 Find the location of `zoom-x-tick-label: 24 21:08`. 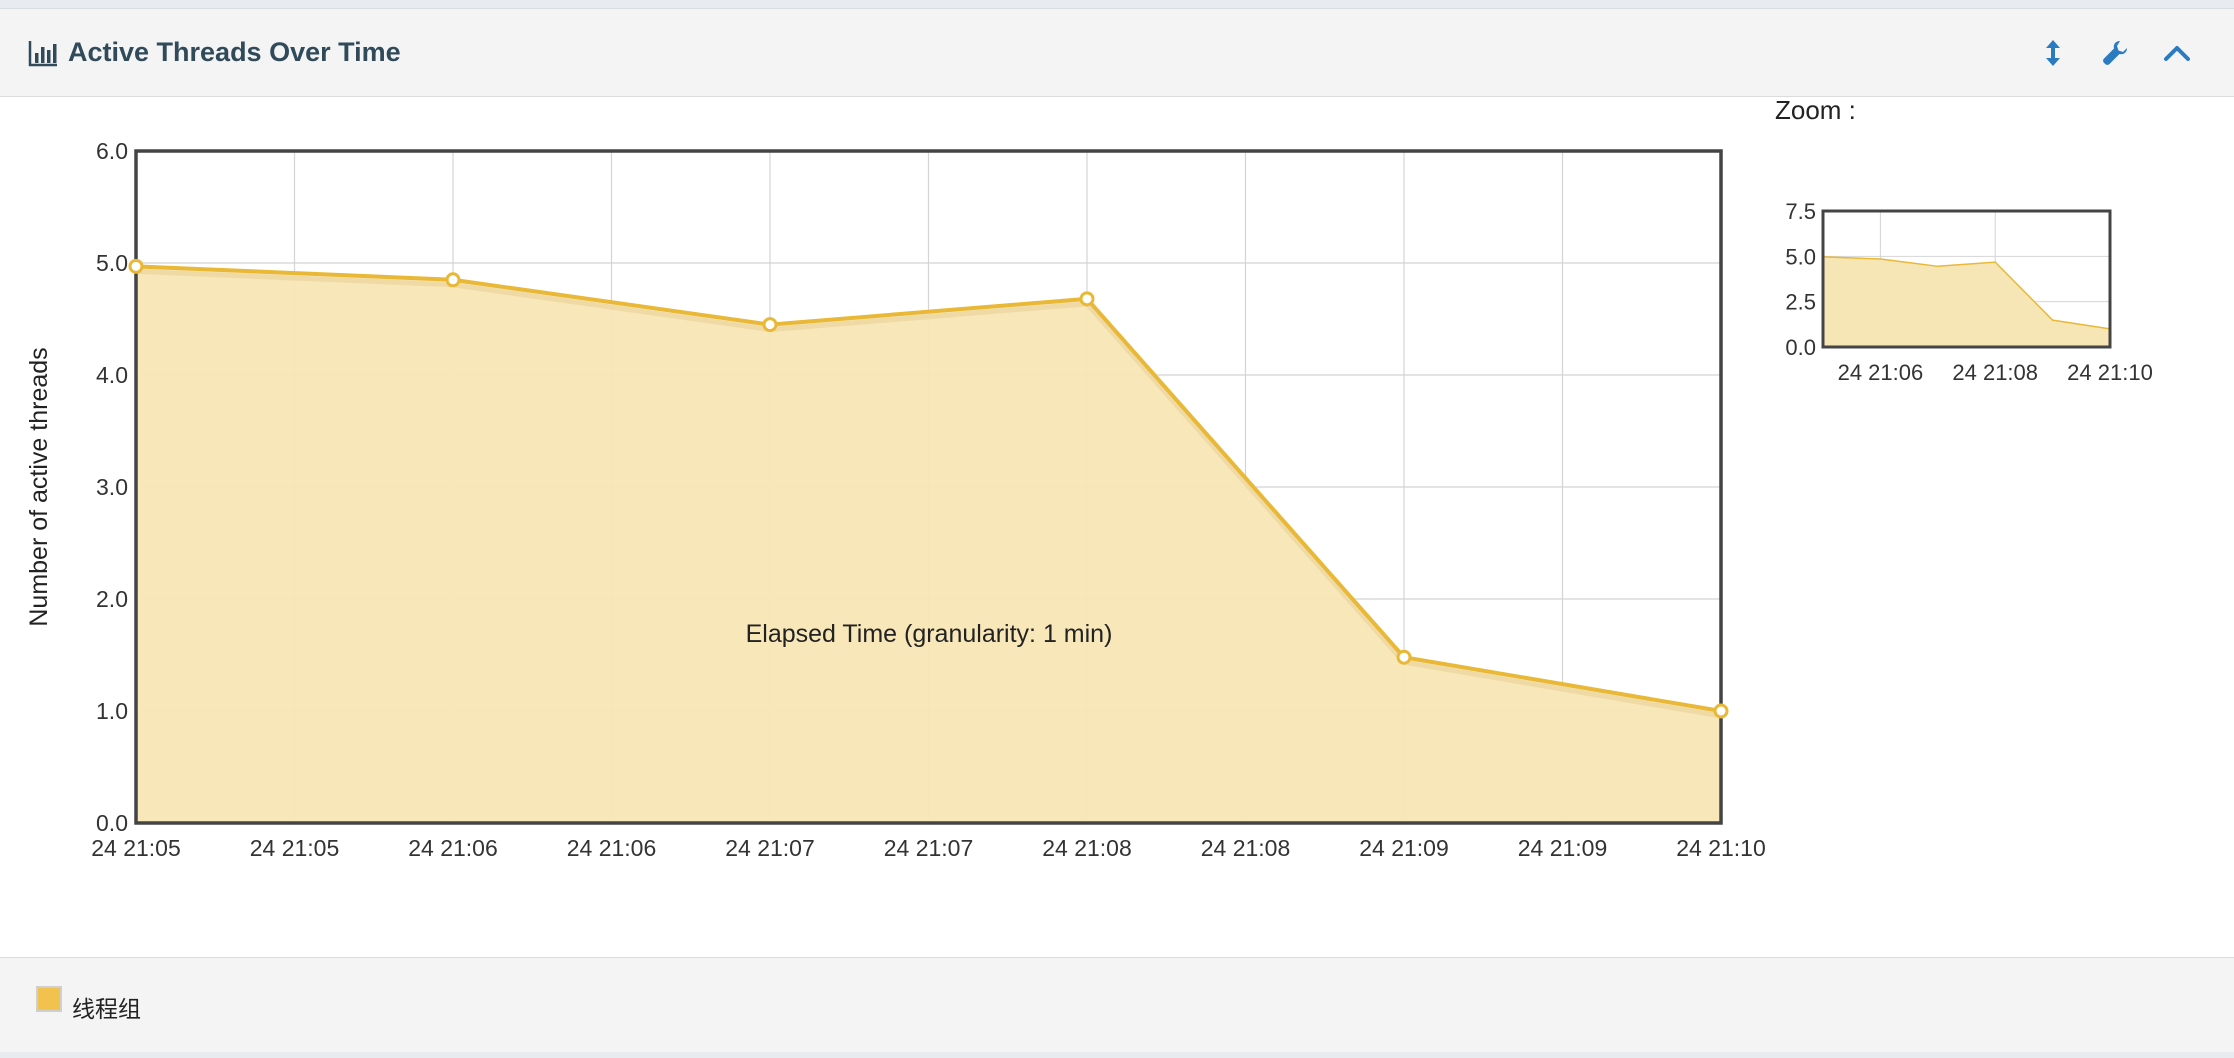

zoom-x-tick-label: 24 21:08 is located at coordinates (1995, 372).